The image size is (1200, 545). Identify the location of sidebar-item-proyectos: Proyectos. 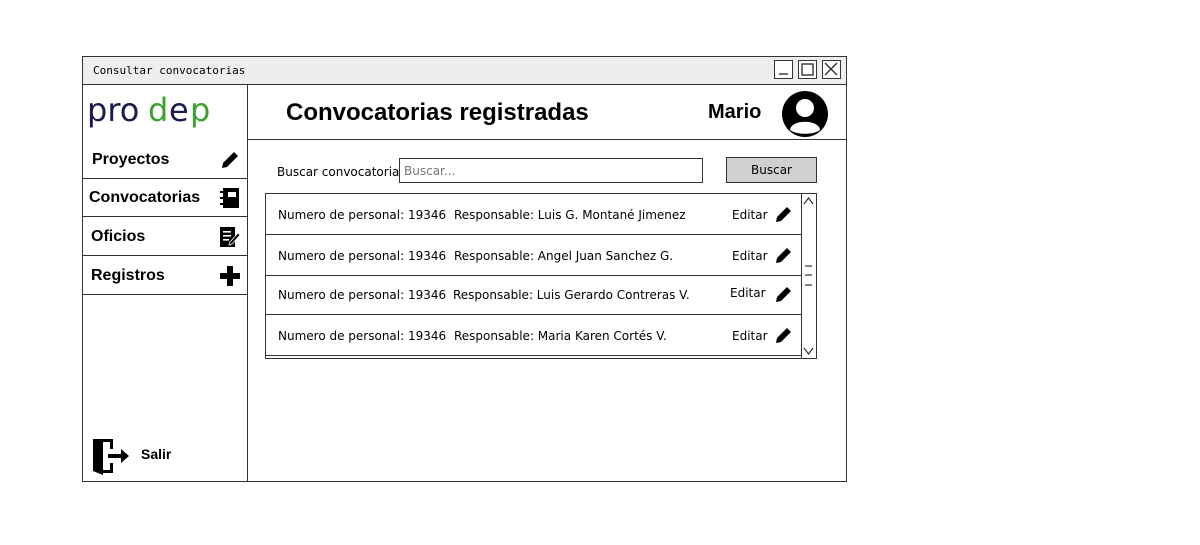
(165, 160).